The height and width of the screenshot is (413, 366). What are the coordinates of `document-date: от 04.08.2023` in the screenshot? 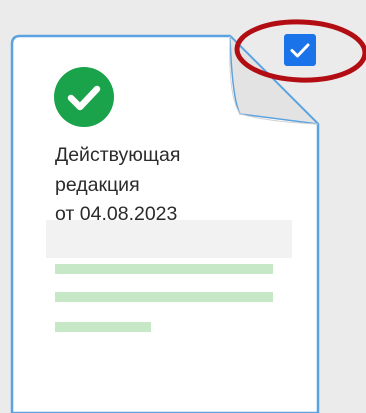 It's located at (116, 214).